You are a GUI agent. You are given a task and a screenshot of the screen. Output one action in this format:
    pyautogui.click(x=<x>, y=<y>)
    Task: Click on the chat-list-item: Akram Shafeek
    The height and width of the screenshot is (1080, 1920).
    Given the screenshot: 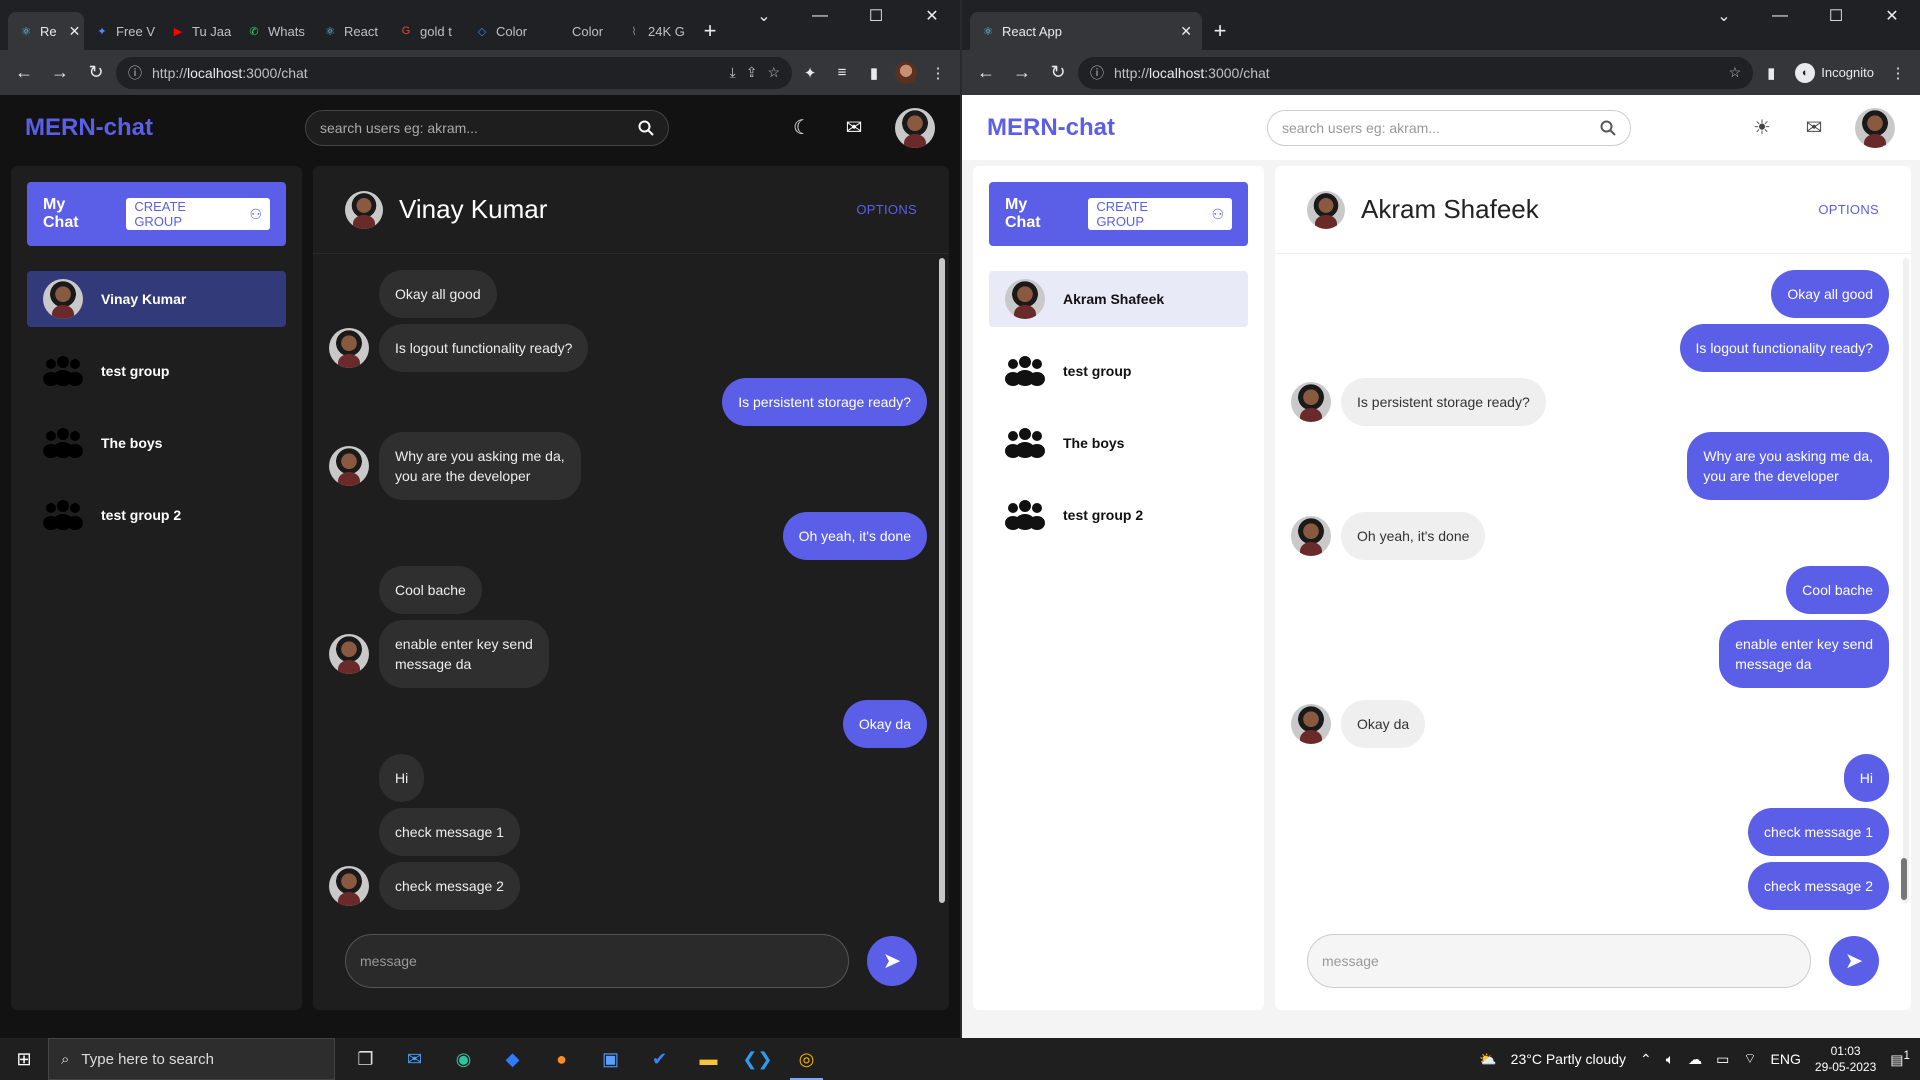 What is the action you would take?
    pyautogui.click(x=1118, y=299)
    